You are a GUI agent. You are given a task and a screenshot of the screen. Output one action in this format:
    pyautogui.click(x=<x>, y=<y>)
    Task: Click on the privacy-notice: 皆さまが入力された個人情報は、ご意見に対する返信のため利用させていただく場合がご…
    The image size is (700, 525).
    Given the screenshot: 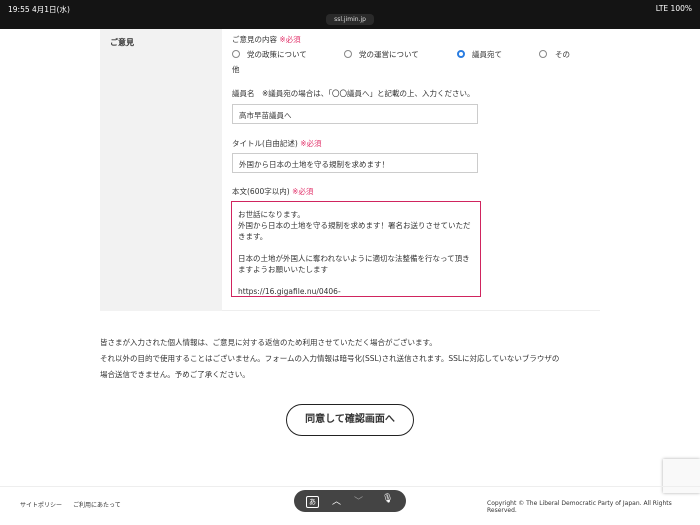 What is the action you would take?
    pyautogui.click(x=330, y=358)
    